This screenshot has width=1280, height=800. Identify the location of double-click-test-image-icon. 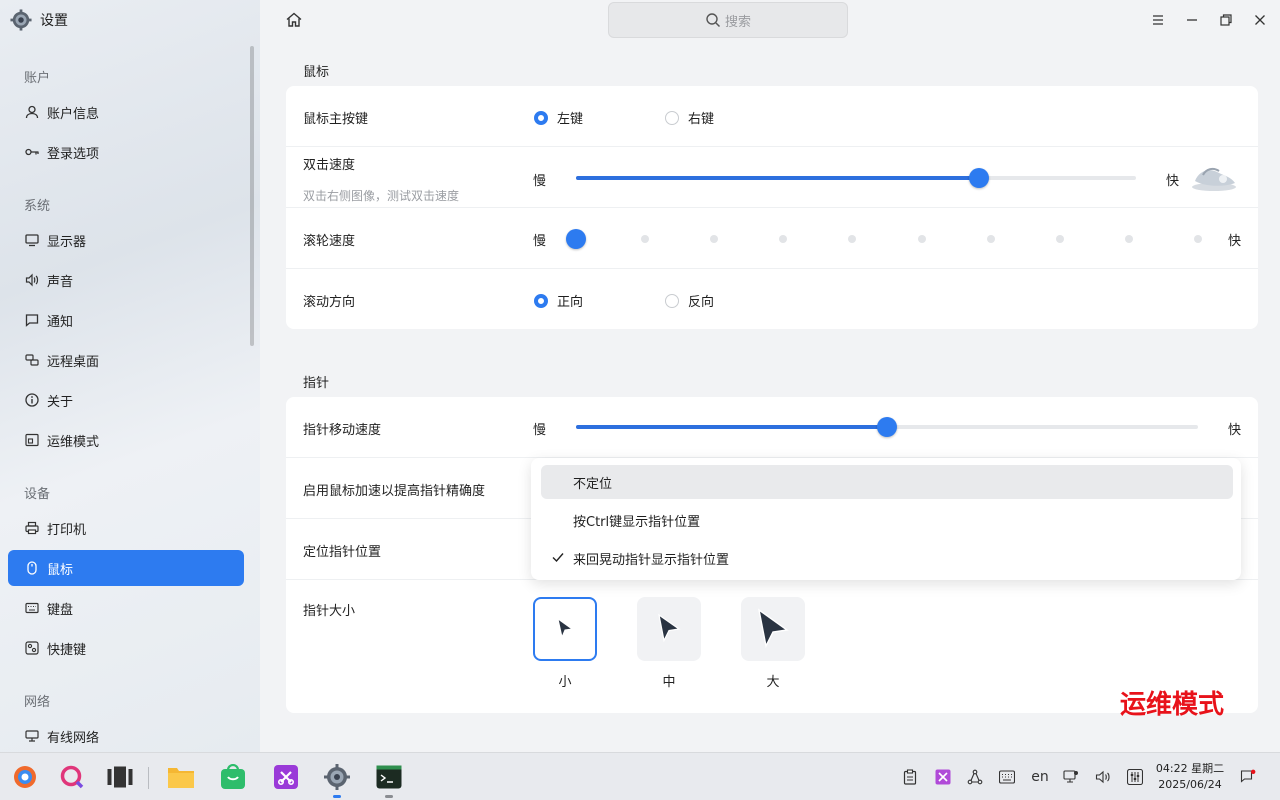
(1214, 177).